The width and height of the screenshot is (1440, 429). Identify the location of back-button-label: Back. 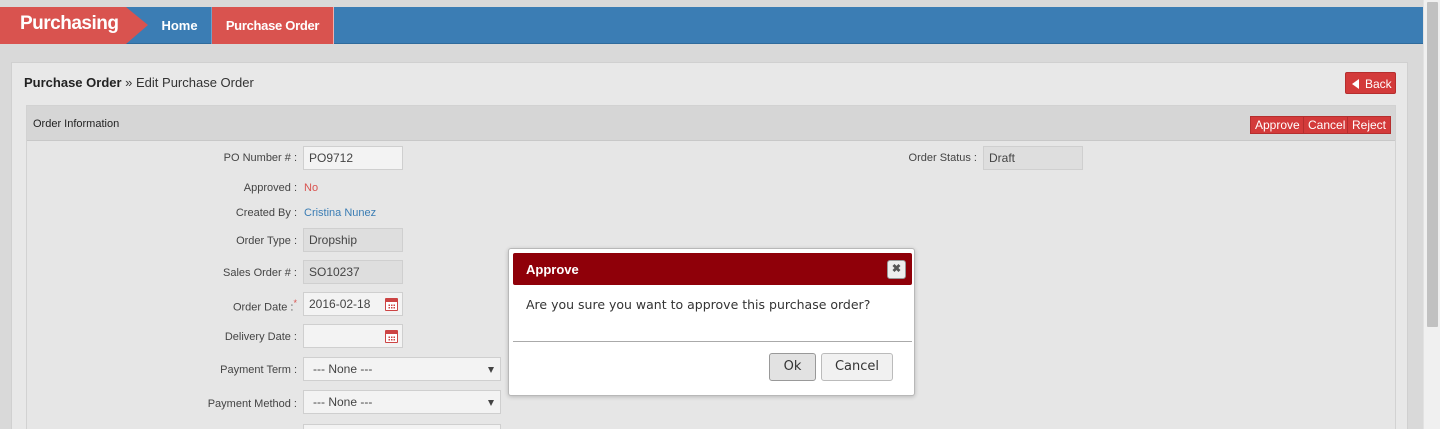
(1378, 84).